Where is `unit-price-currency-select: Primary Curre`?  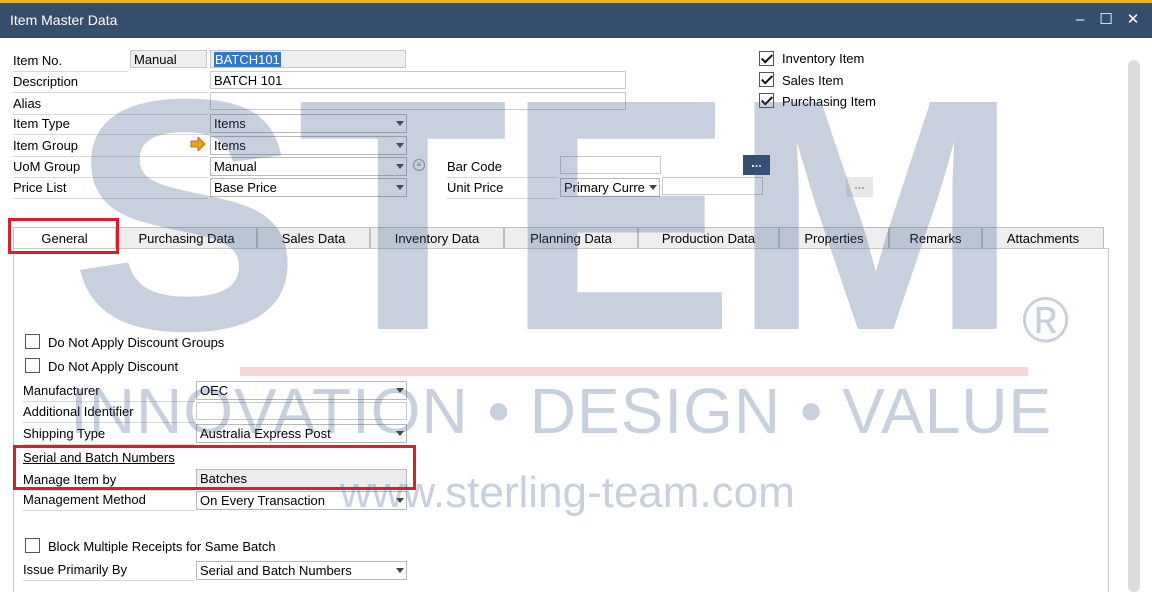 unit-price-currency-select: Primary Curre is located at coordinates (610, 187).